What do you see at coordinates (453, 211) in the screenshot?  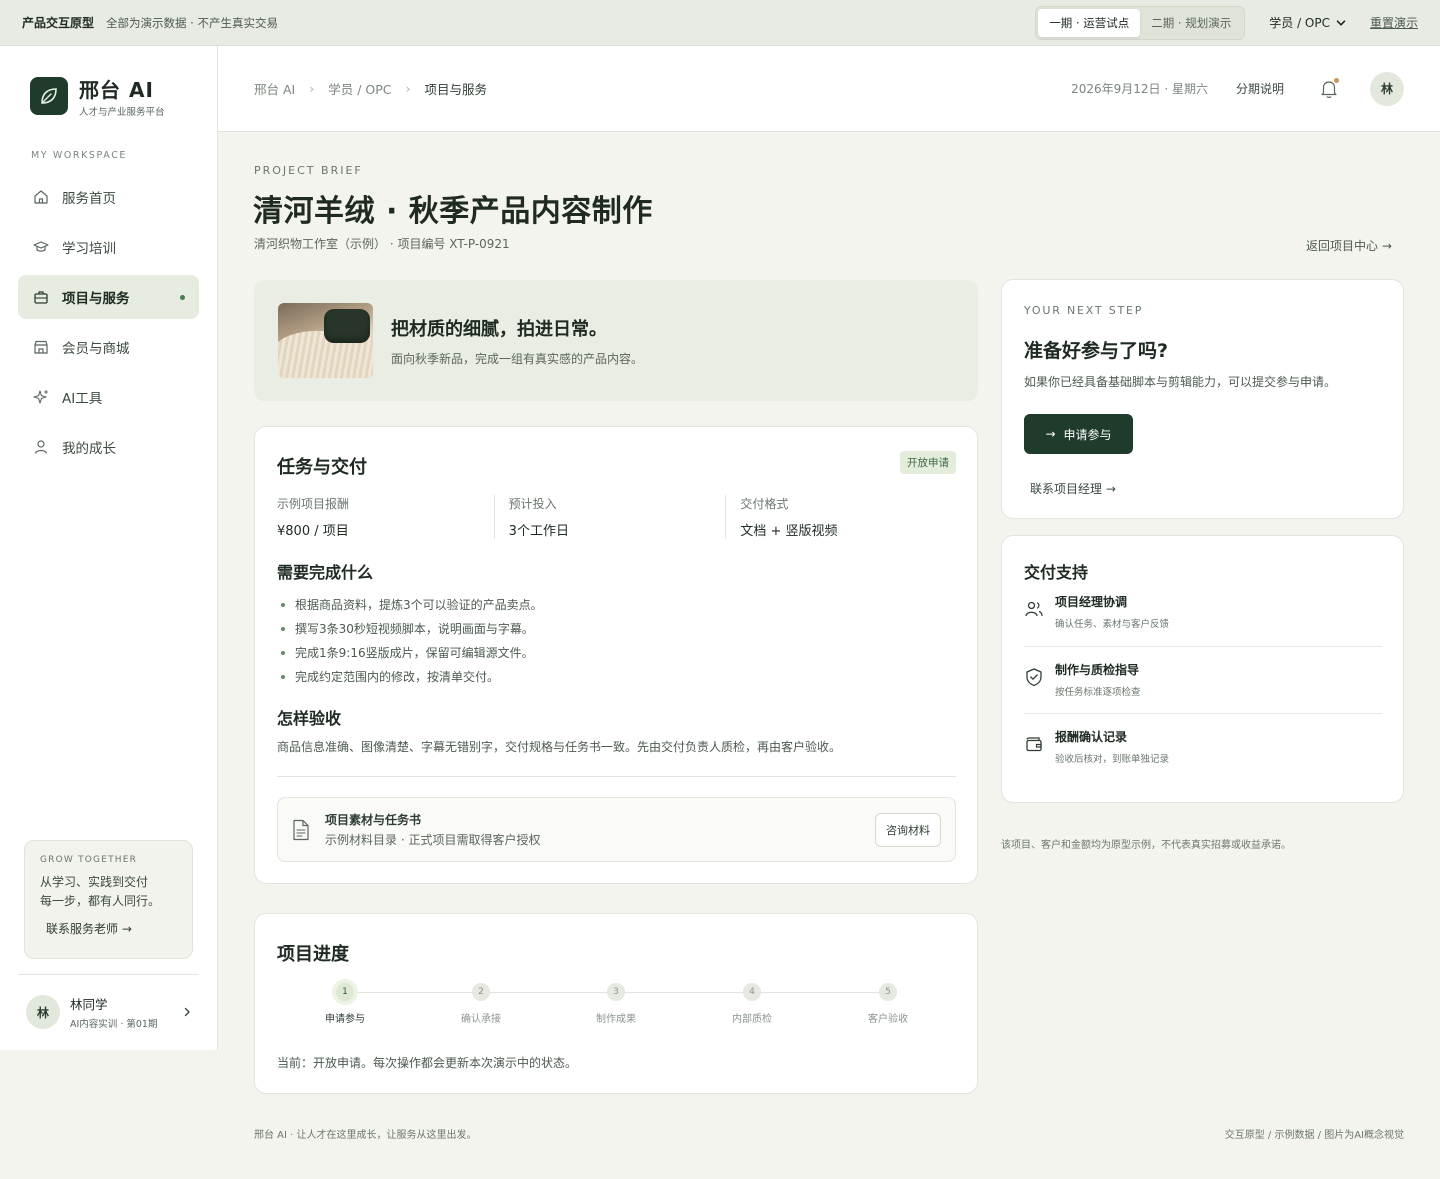 I see `page-title: 清河羊绒 · 秋季产品内容制作` at bounding box center [453, 211].